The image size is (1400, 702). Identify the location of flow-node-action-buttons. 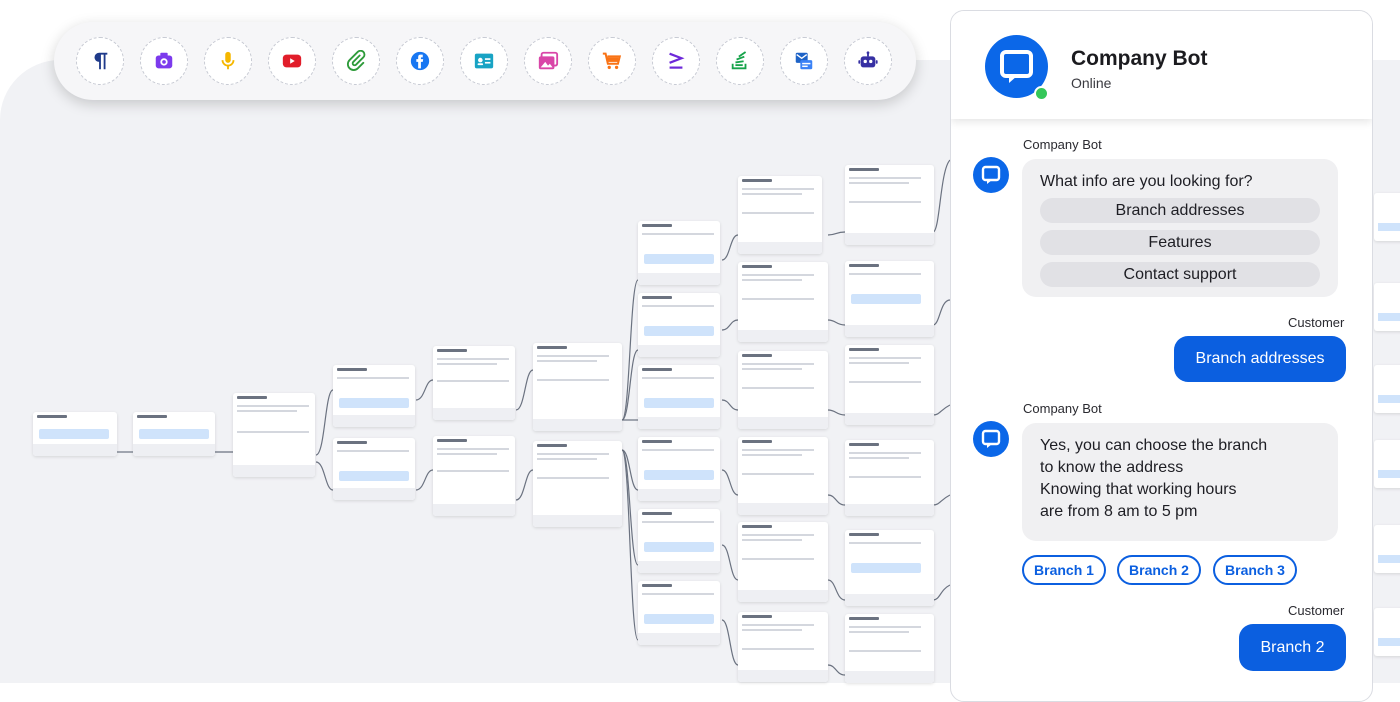
(75, 434).